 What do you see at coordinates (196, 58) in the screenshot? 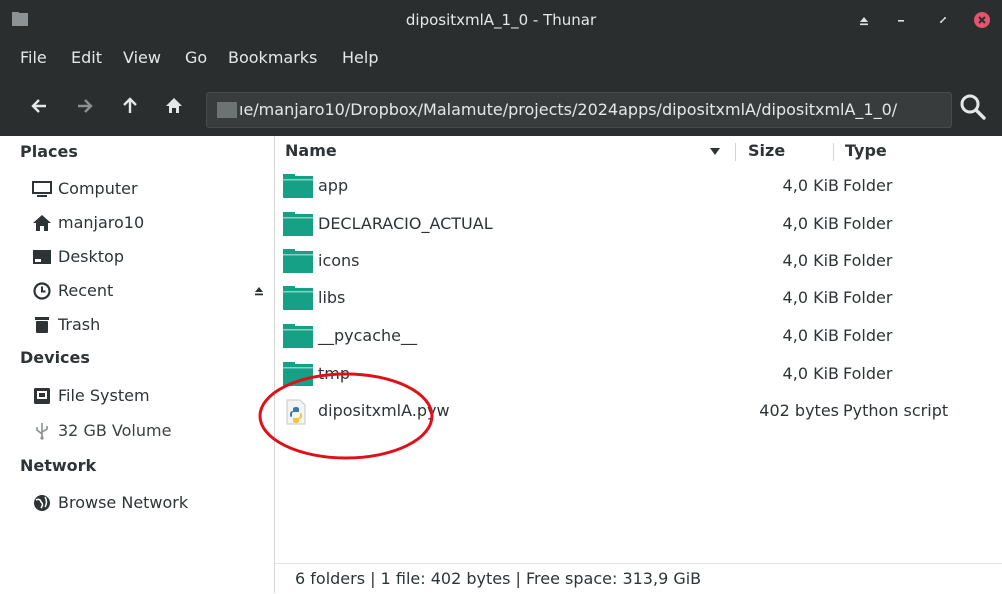
I see `menu-go: Go` at bounding box center [196, 58].